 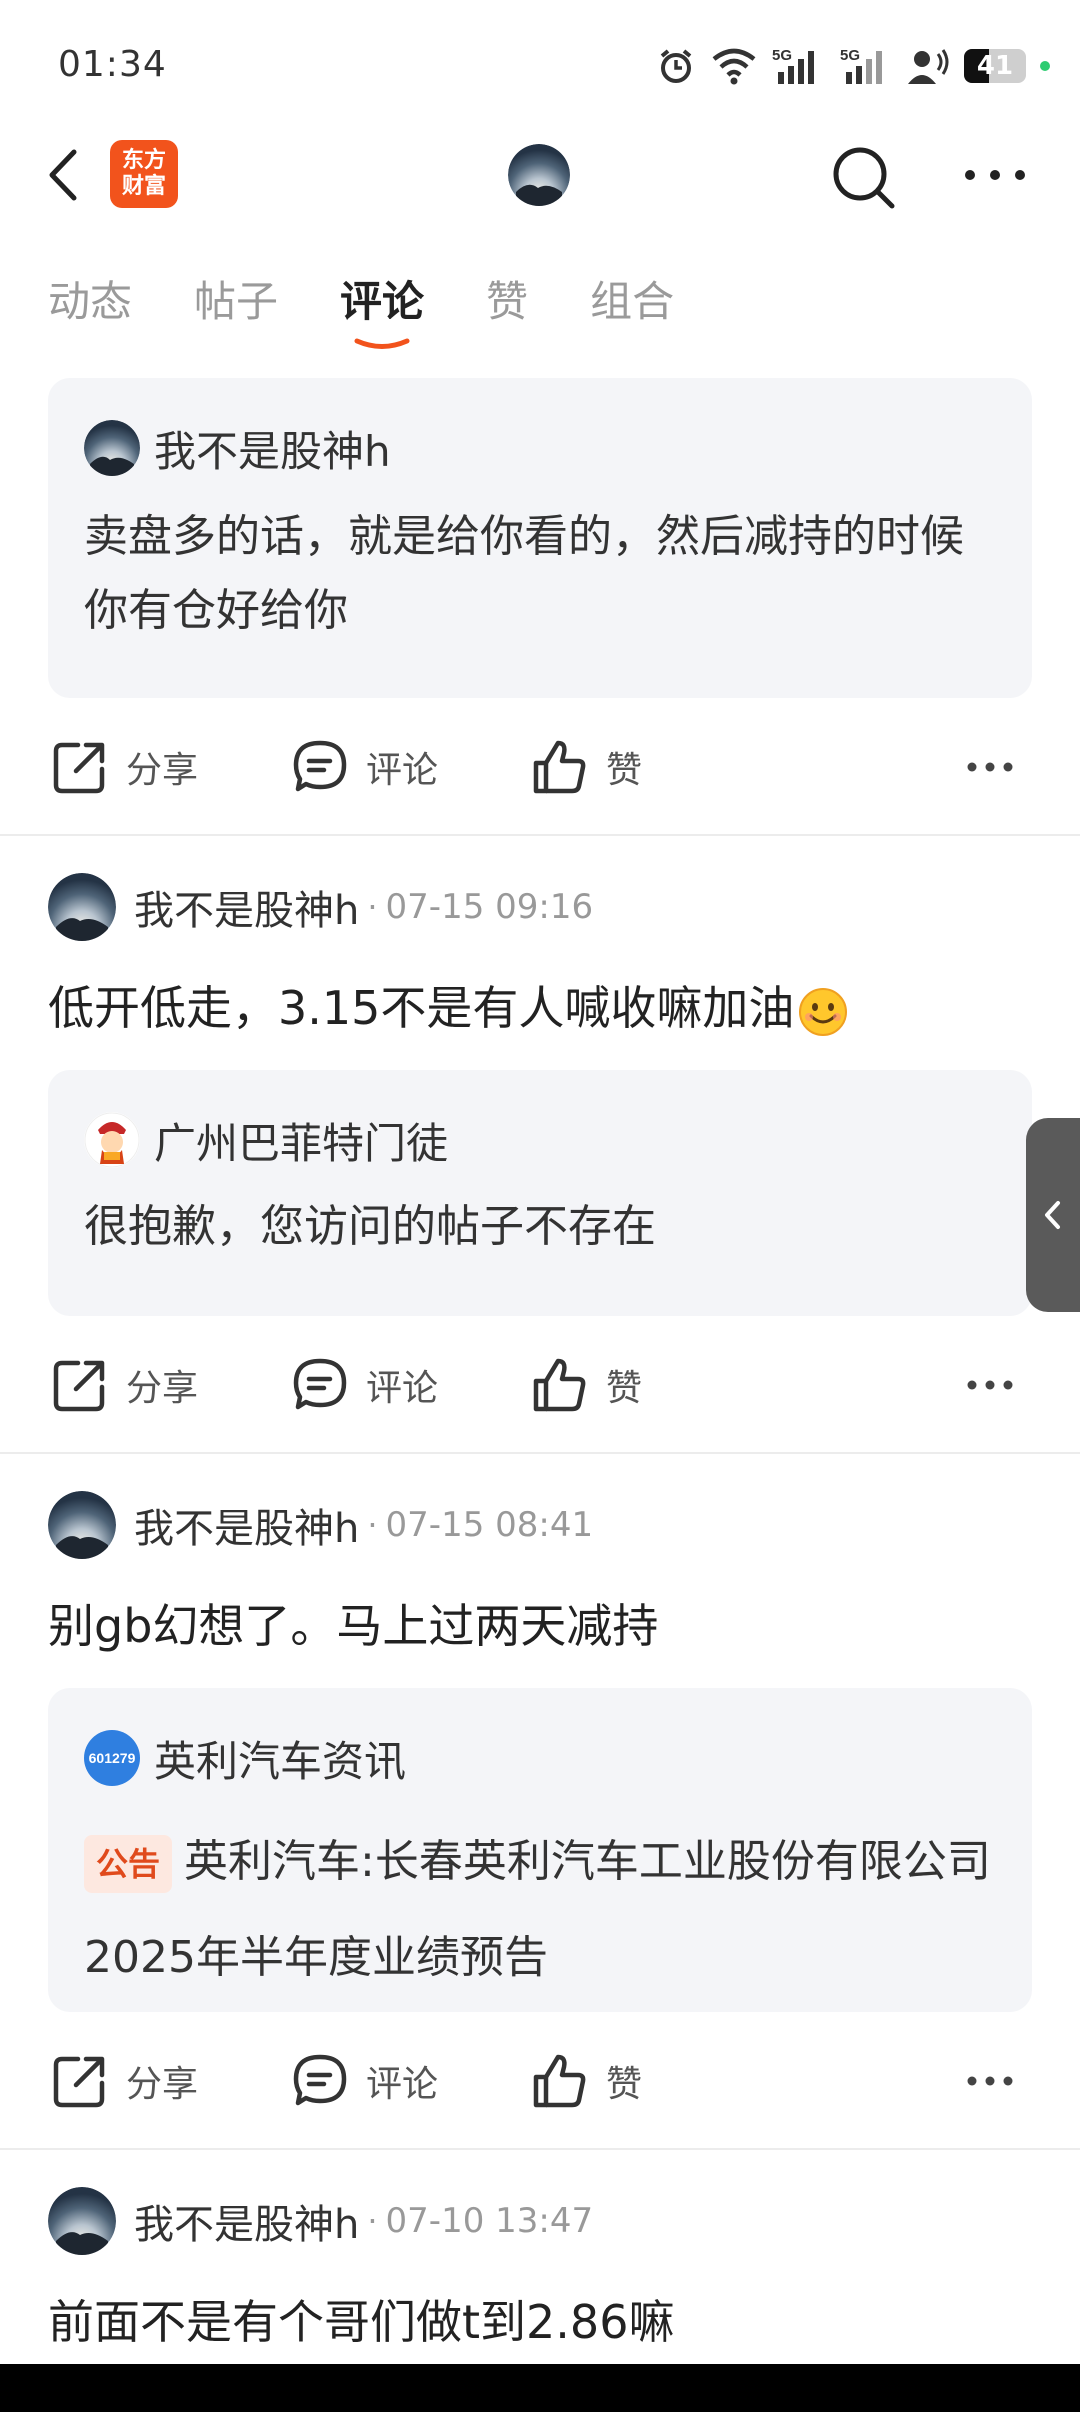 What do you see at coordinates (370, 1226) in the screenshot?
I see `quoted-post-text: 很抱歉，您访问的帖子不存在` at bounding box center [370, 1226].